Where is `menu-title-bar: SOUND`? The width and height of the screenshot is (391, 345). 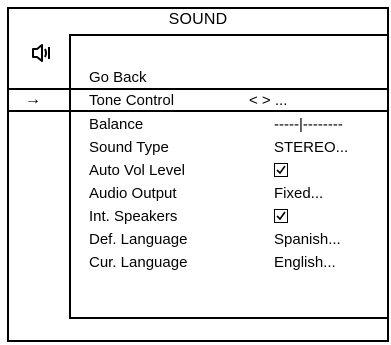
menu-title-bar: SOUND is located at coordinates (198, 21).